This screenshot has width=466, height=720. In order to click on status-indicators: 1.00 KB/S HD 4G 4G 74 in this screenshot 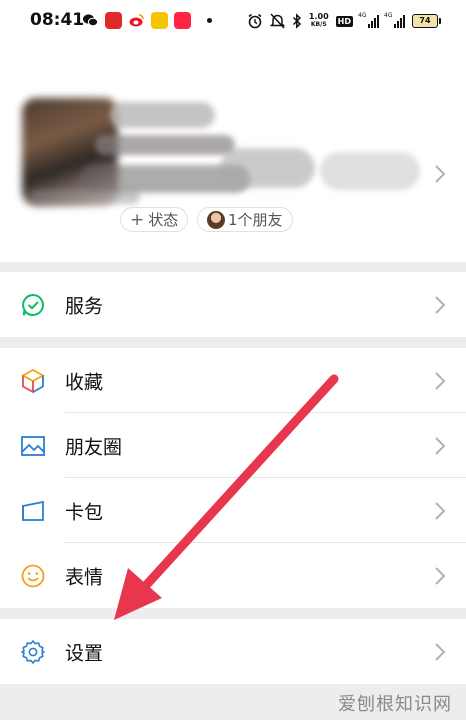, I will do `click(344, 21)`.